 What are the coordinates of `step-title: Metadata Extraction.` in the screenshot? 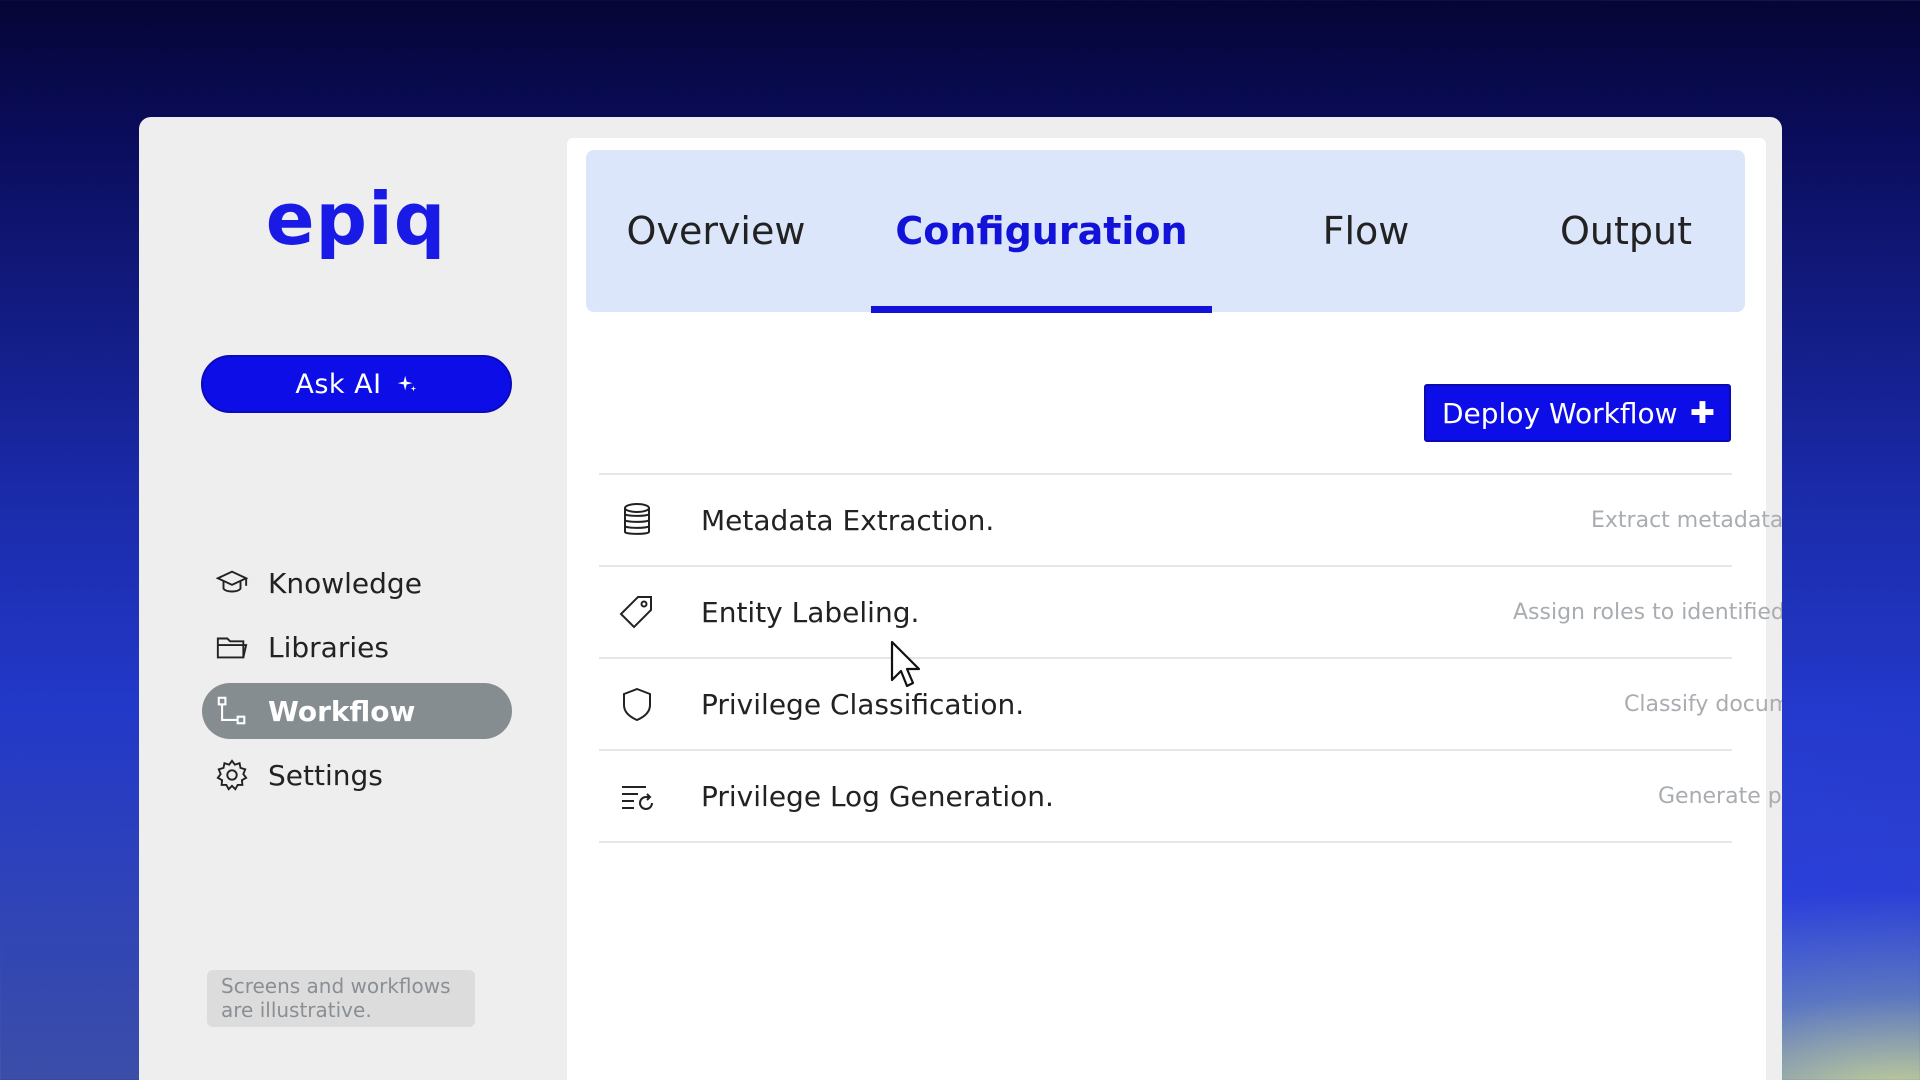 It's located at (848, 520).